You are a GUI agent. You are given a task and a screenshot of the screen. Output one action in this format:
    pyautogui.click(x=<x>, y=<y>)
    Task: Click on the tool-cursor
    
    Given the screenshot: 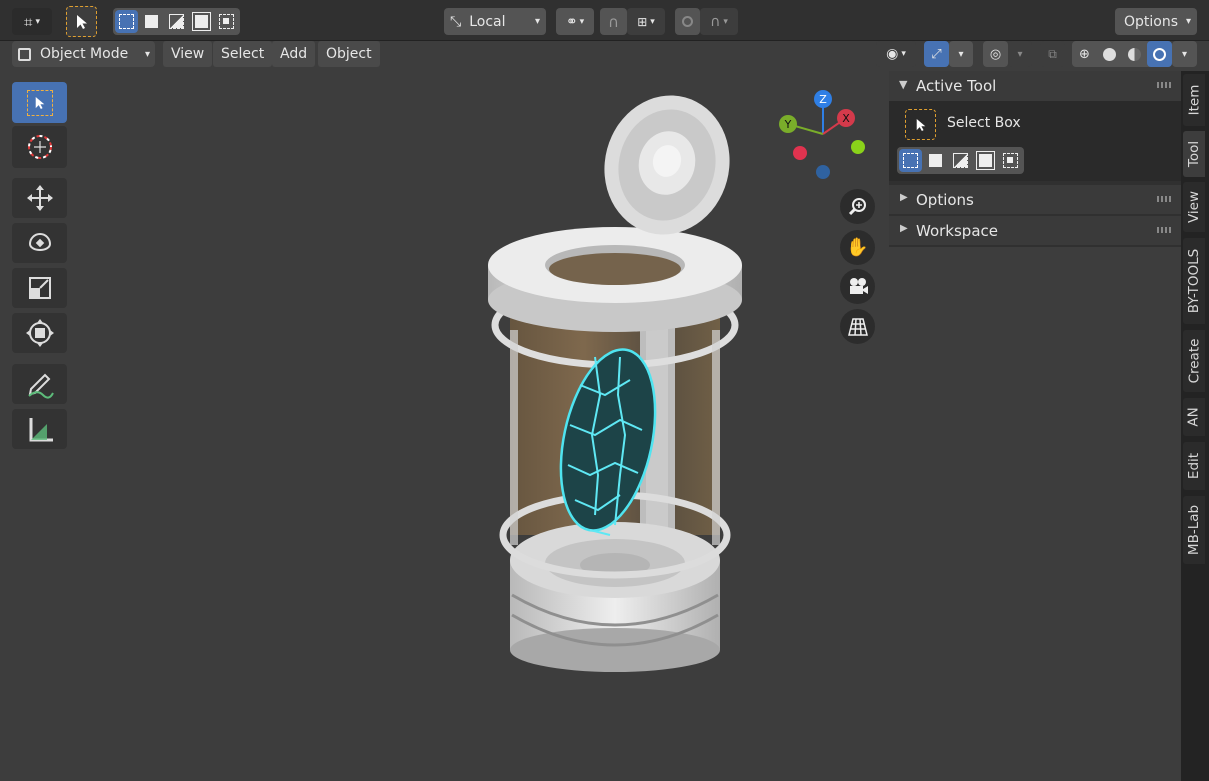 What is the action you would take?
    pyautogui.click(x=39, y=147)
    